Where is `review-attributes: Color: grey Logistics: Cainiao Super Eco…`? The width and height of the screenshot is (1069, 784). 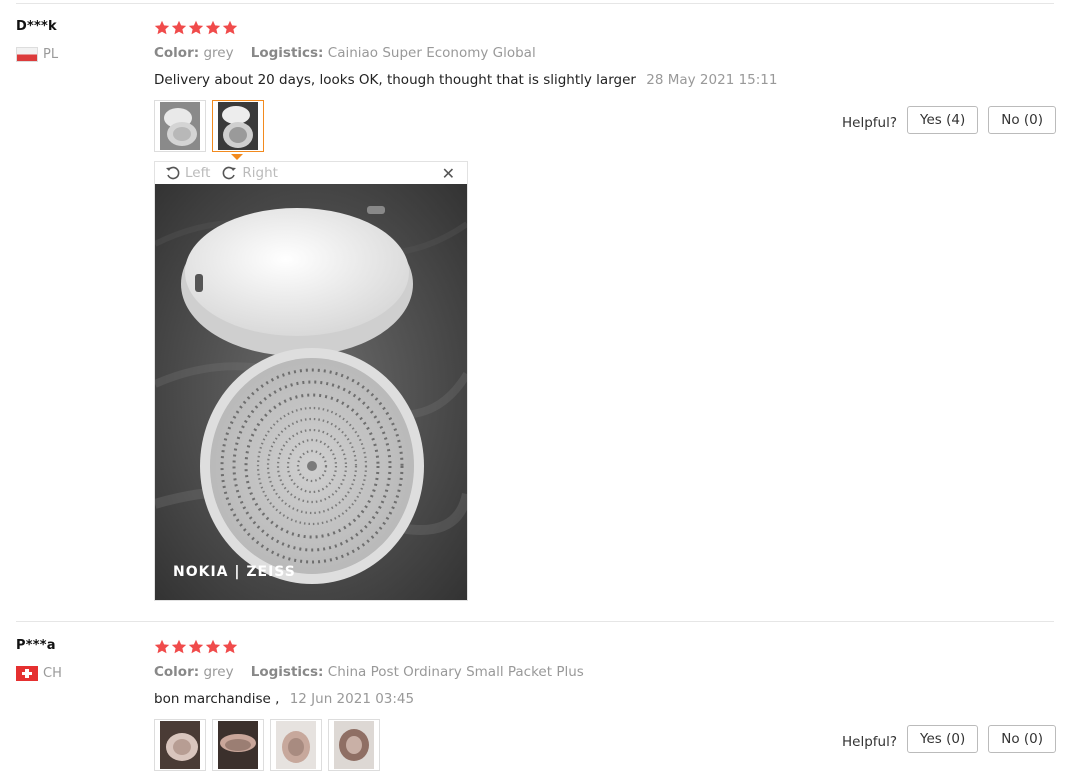
review-attributes: Color: grey Logistics: Cainiao Super Eco… is located at coordinates (345, 53).